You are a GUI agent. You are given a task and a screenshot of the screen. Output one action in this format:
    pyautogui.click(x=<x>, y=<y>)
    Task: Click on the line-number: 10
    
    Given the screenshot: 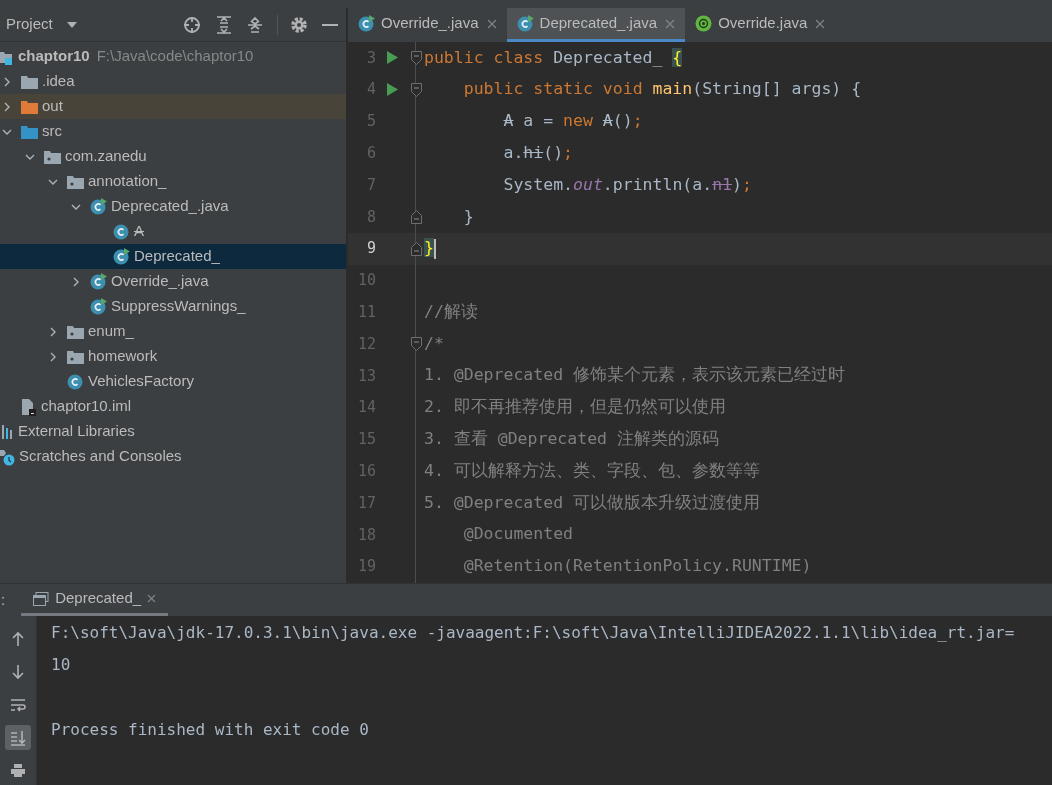 What is the action you would take?
    pyautogui.click(x=366, y=281)
    